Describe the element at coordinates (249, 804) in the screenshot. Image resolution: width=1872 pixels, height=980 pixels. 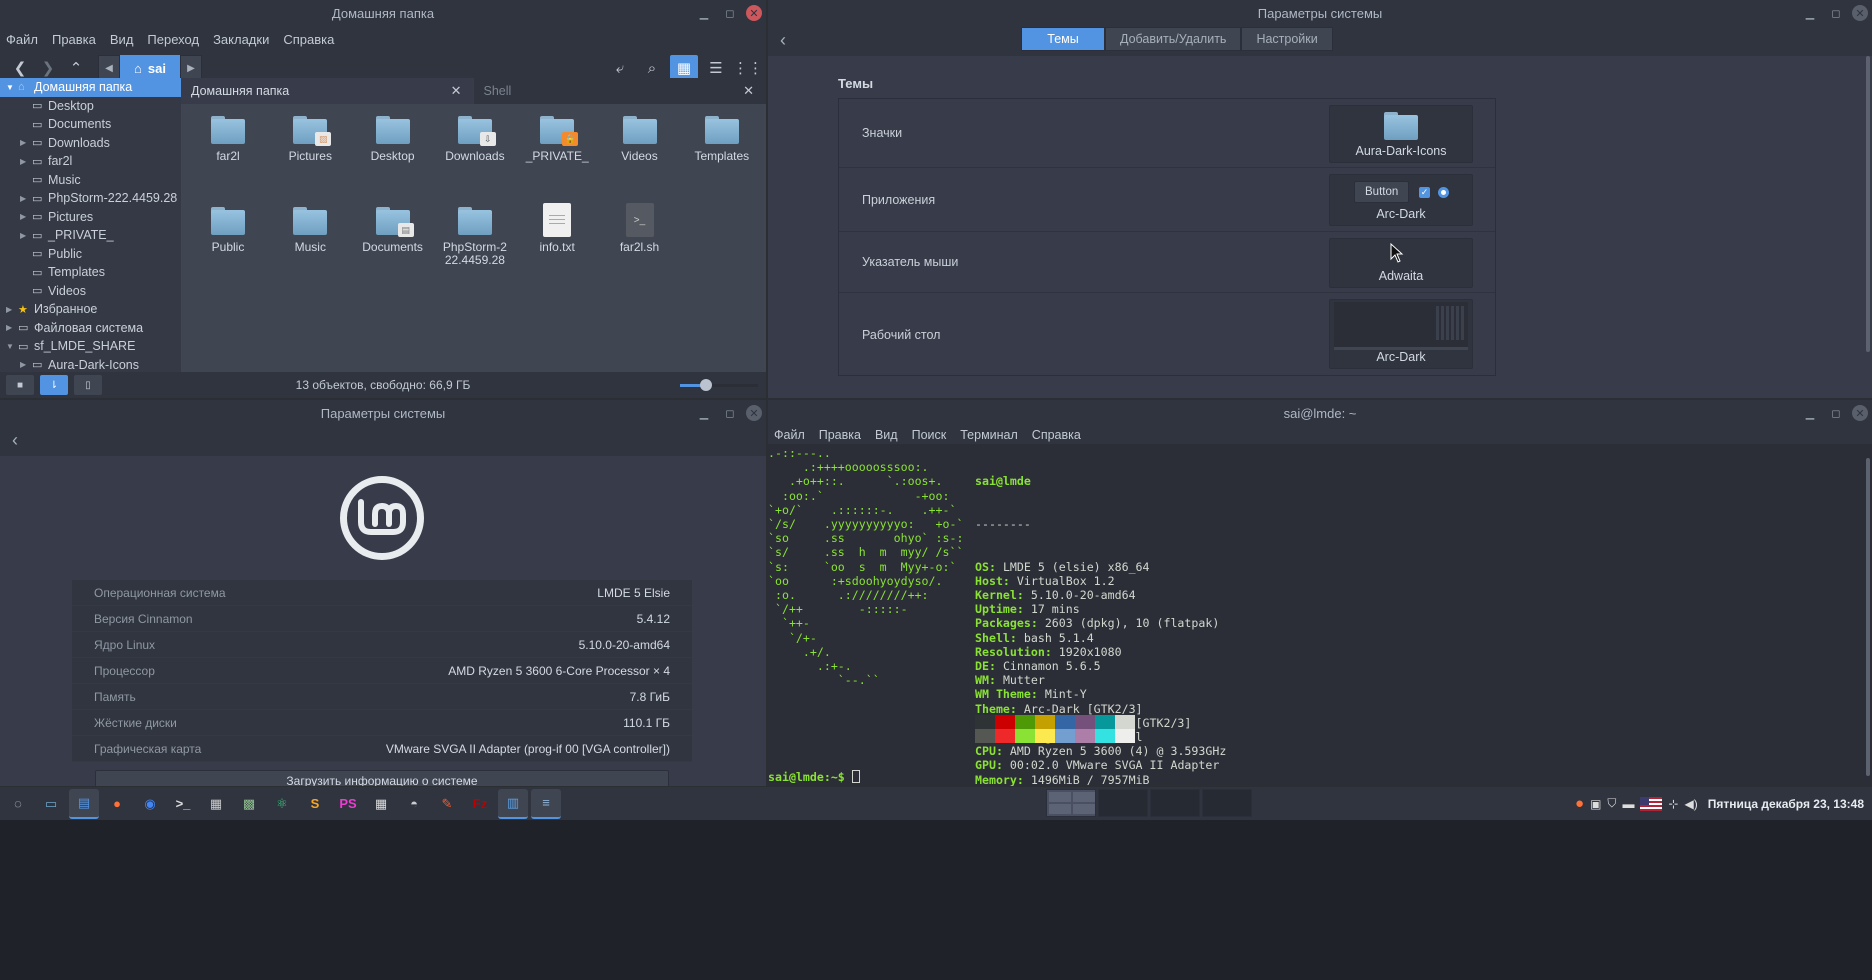
I see `monitor-icon: ▩` at that location.